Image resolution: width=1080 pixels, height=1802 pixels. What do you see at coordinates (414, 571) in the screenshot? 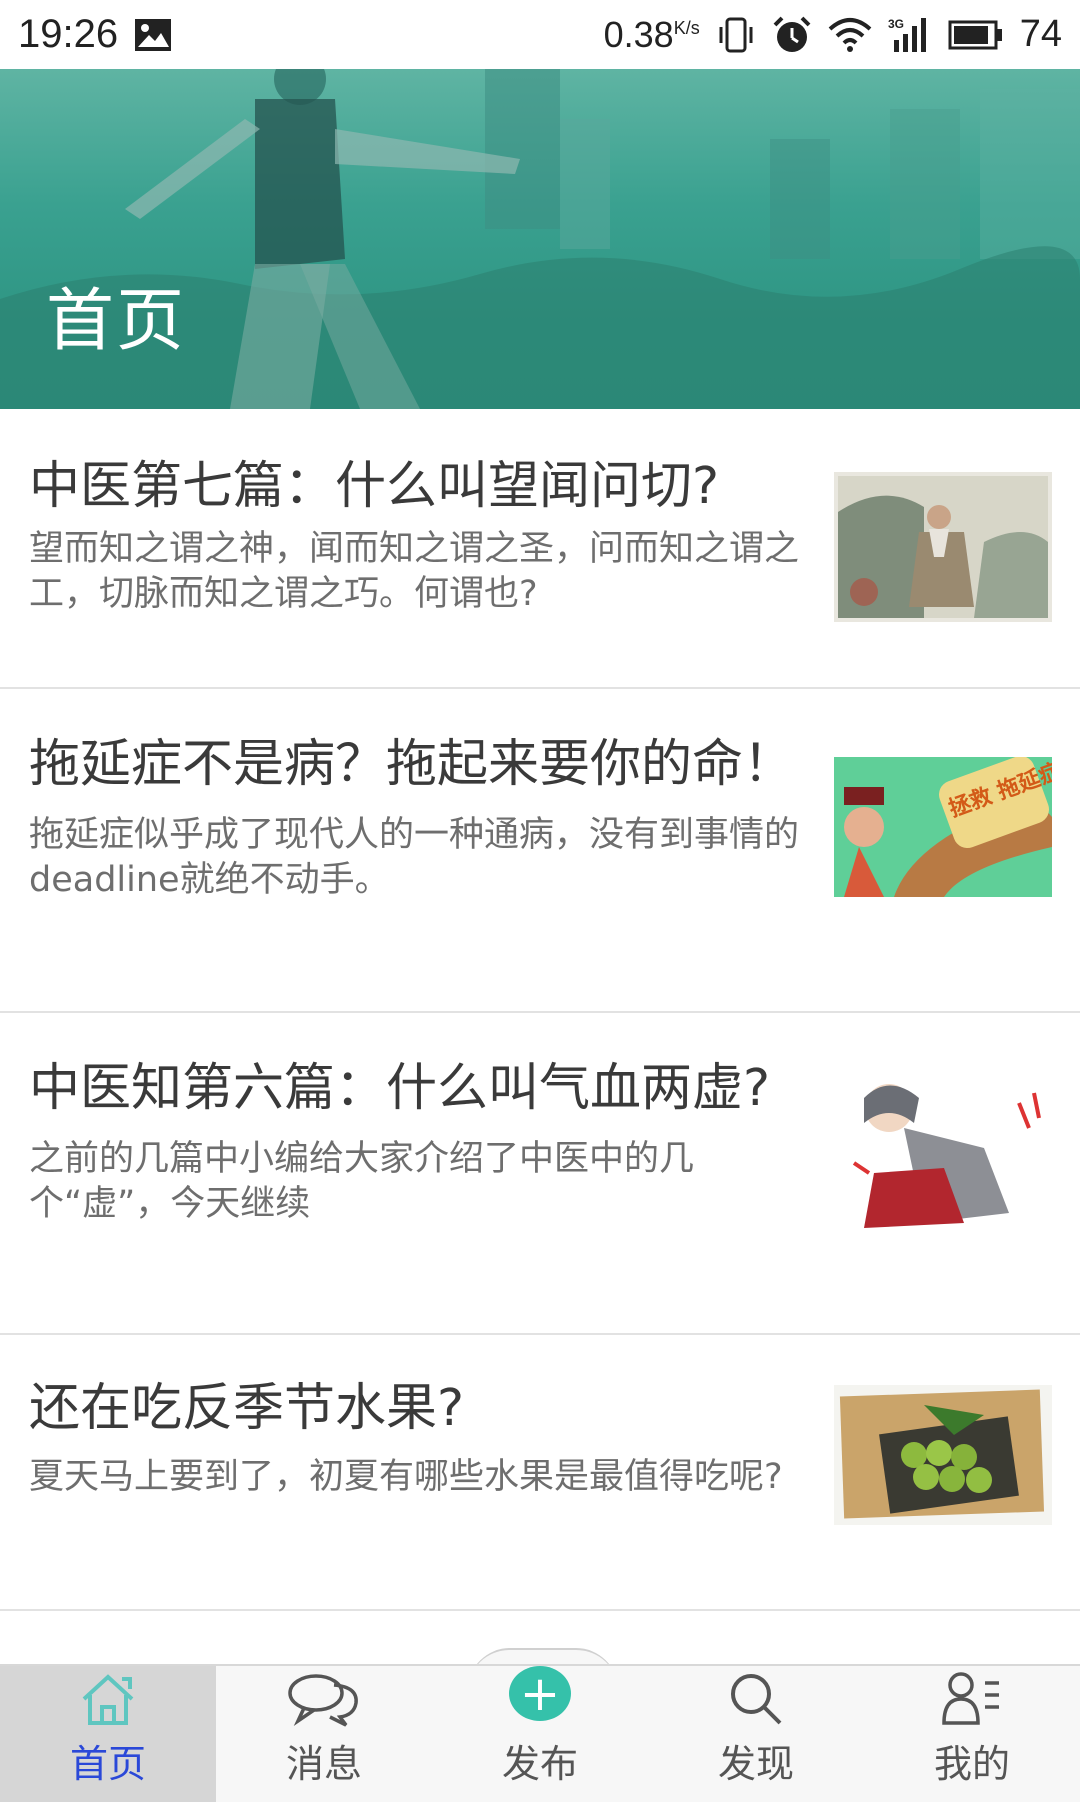
I see `article-summary: 望而知之谓之神，闻而知之谓之圣，问而知之谓之工，切脉而知之谓之巧。何谓也?` at bounding box center [414, 571].